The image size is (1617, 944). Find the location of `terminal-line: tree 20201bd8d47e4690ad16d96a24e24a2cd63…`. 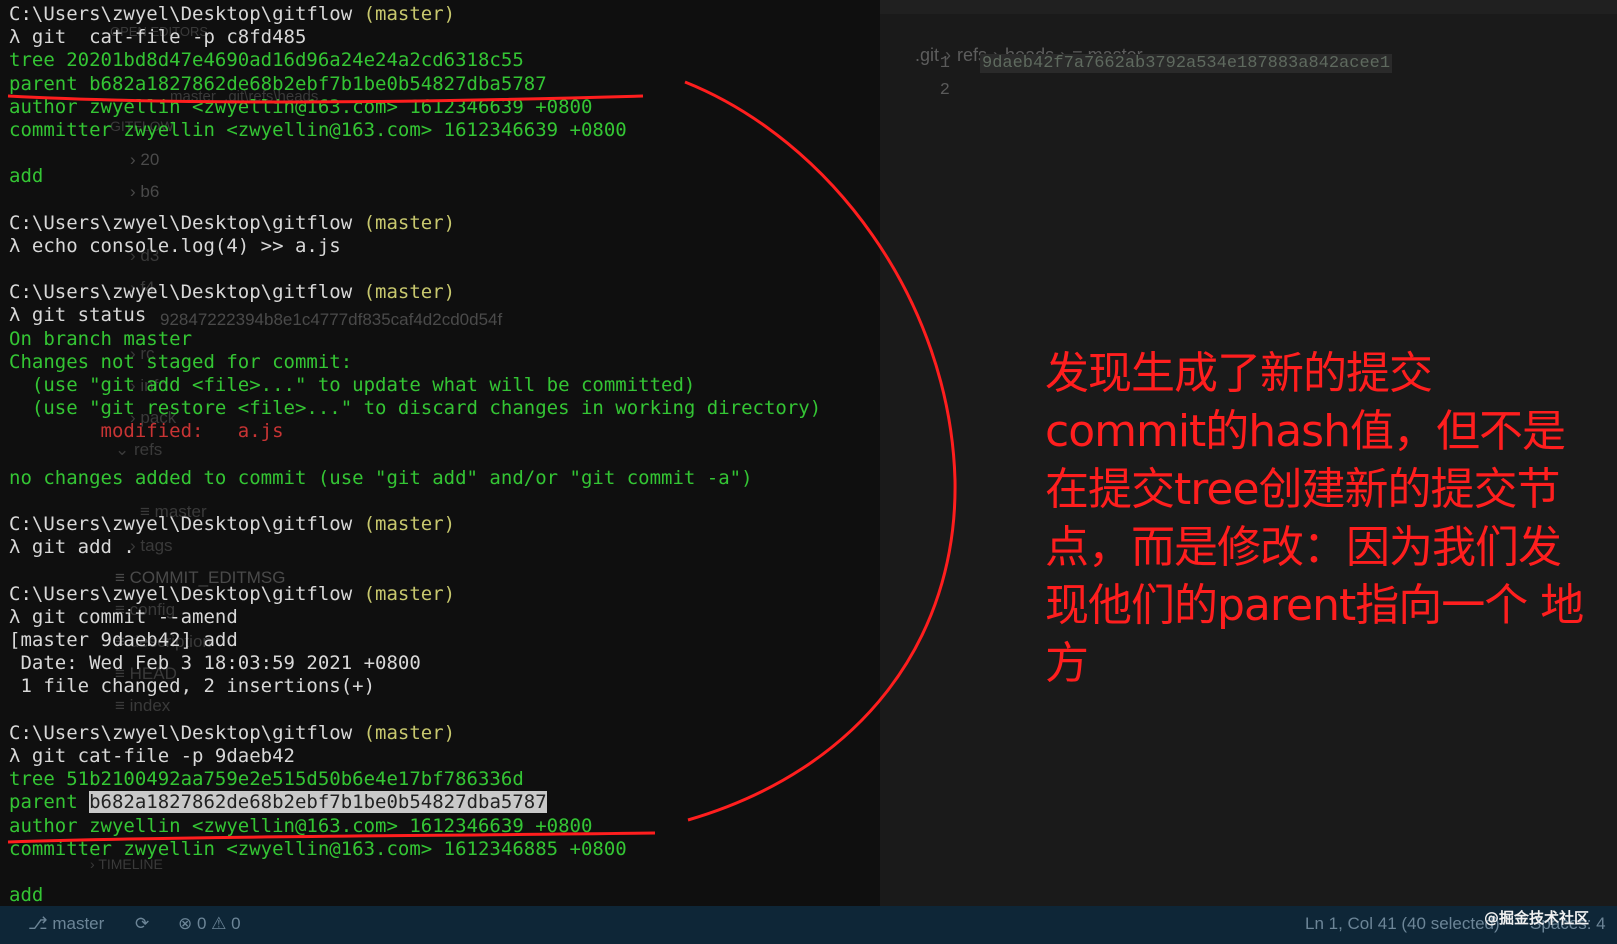

terminal-line: tree 20201bd8d47e4690ad16d96a24e24a2cd63… is located at coordinates (459, 60).